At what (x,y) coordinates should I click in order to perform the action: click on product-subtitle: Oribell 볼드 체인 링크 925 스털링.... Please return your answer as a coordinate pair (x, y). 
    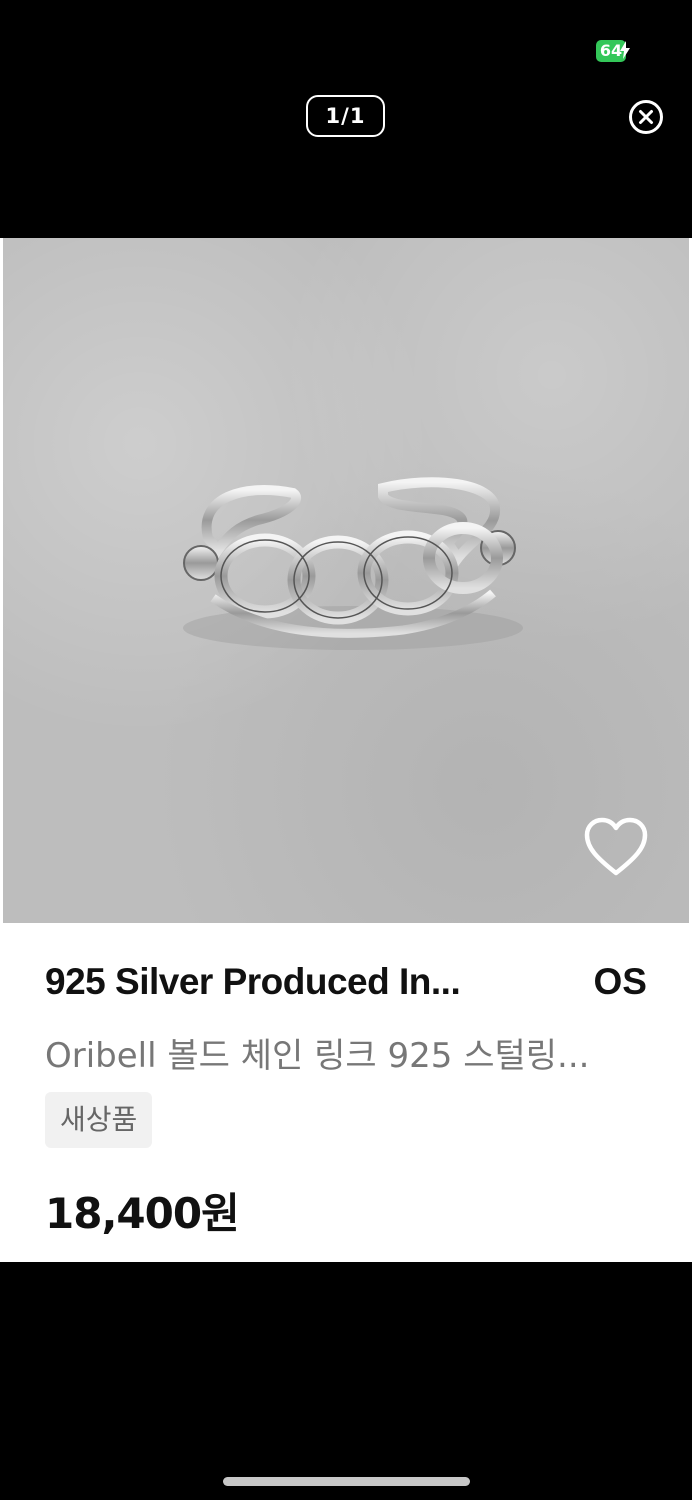
    Looking at the image, I should click on (317, 1056).